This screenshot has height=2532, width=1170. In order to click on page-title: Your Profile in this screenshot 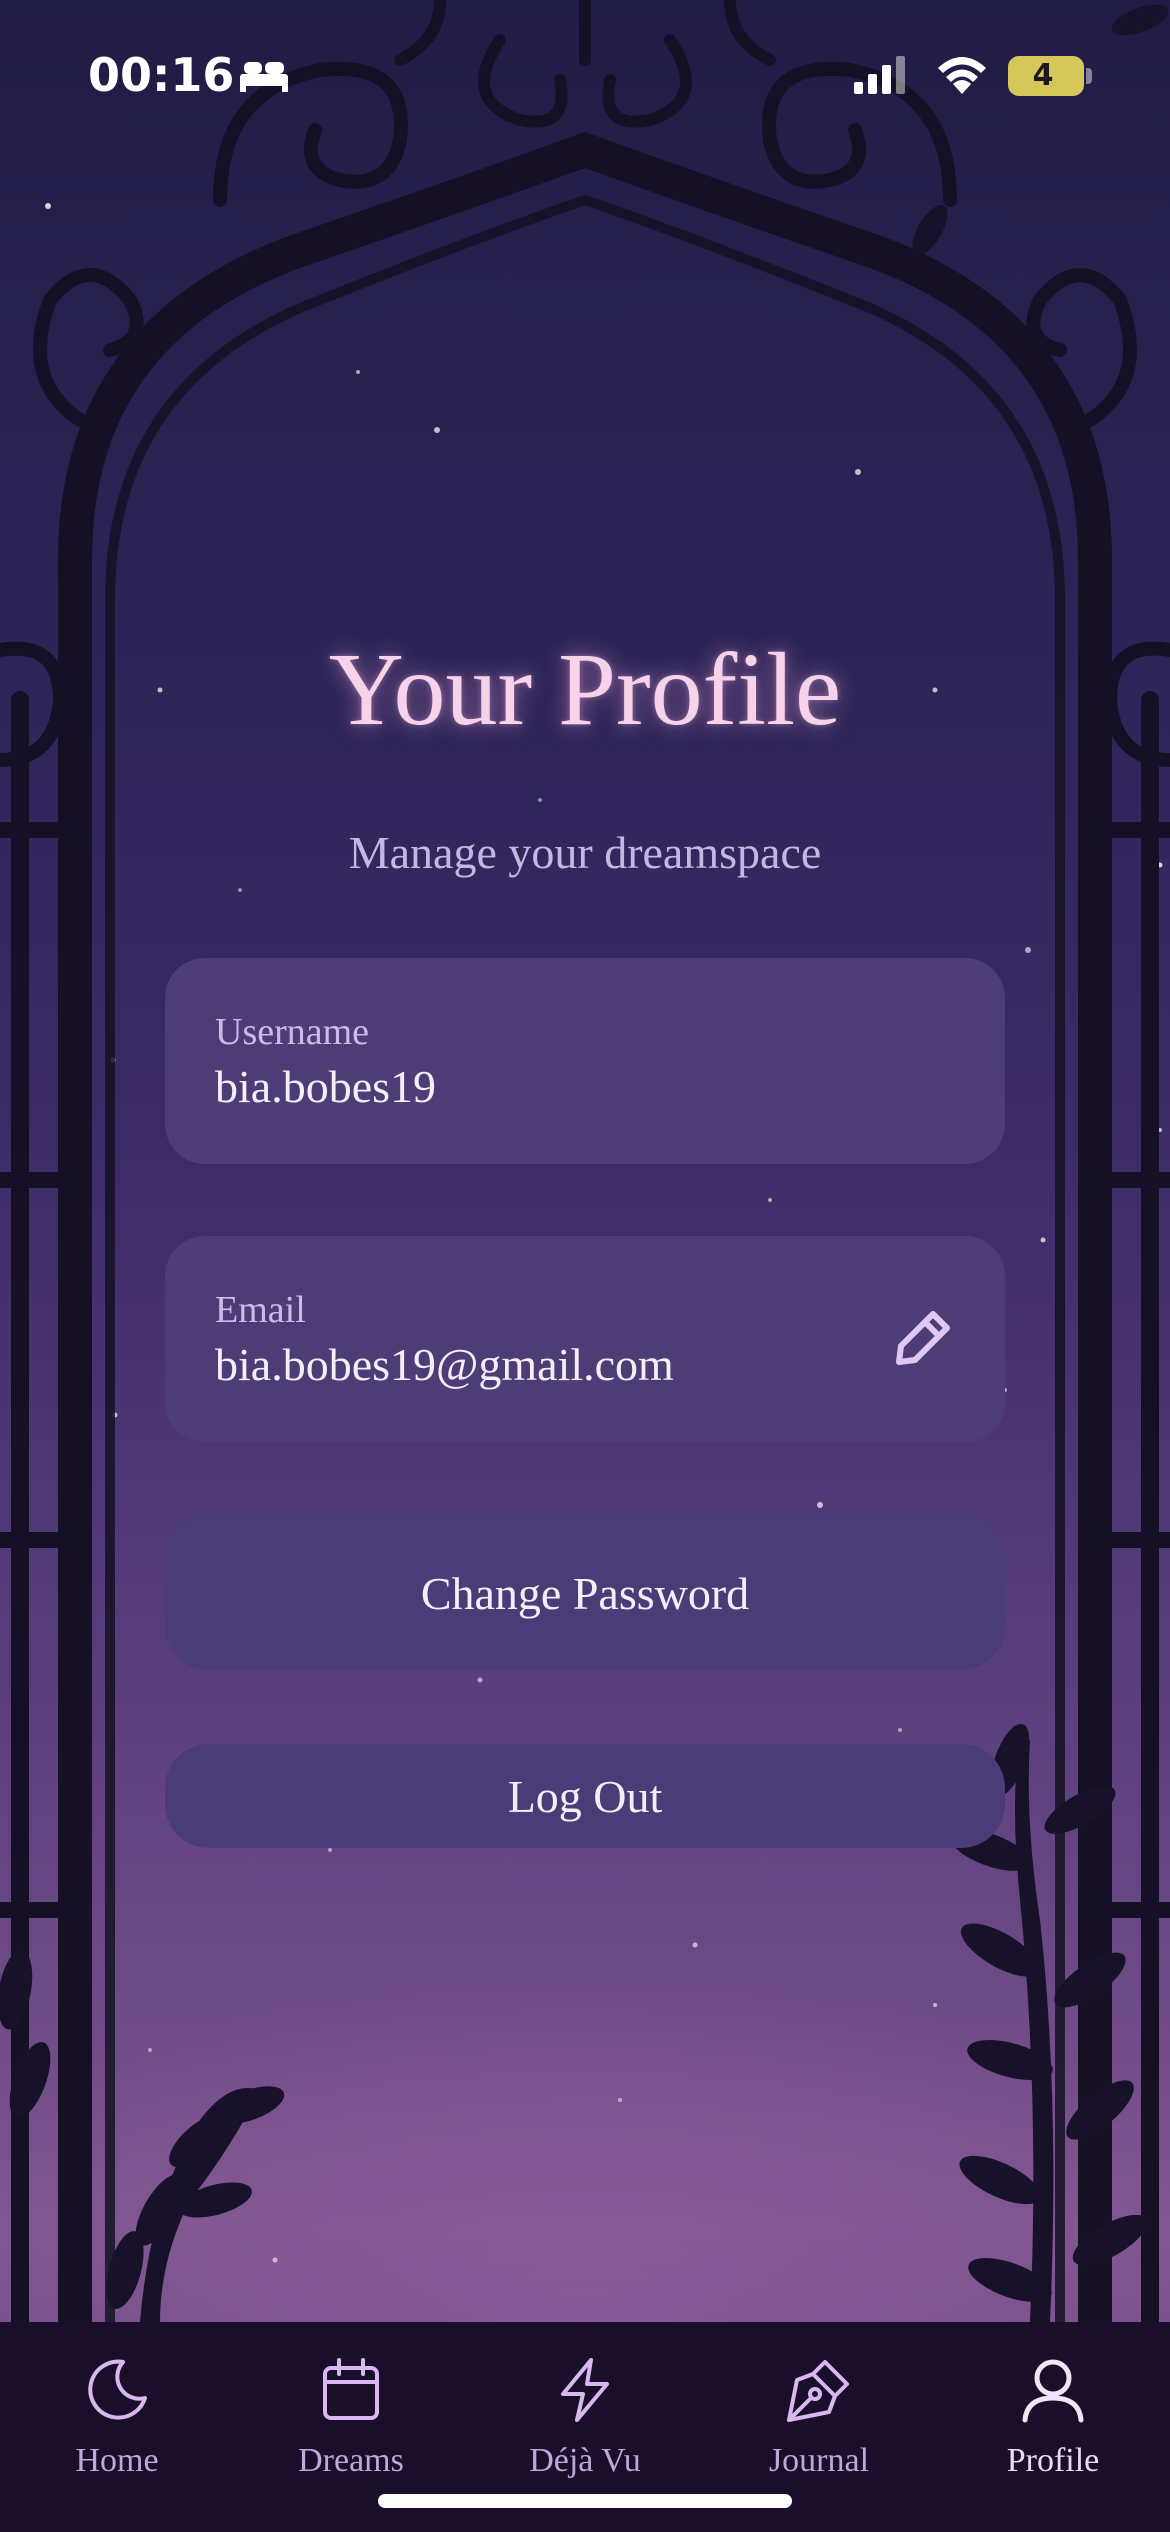, I will do `click(585, 689)`.